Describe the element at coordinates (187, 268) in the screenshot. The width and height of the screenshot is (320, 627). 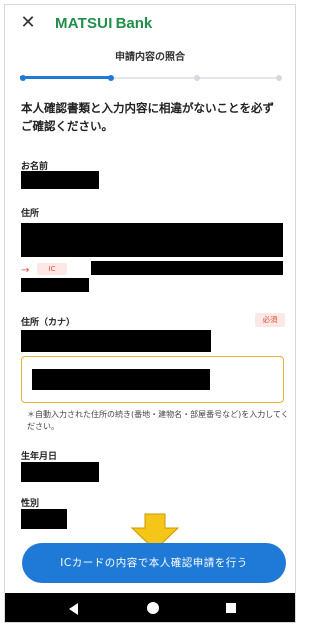
I see `ic-address-redacted` at that location.